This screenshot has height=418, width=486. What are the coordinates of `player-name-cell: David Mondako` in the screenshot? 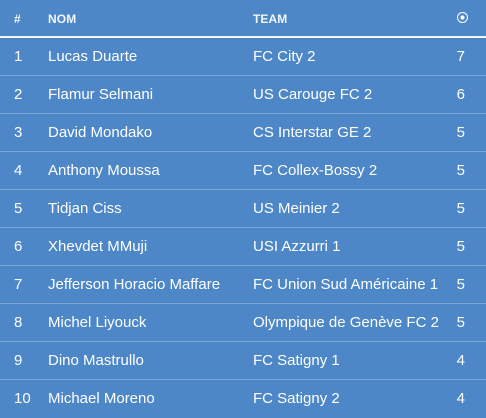 It's located at (100, 132).